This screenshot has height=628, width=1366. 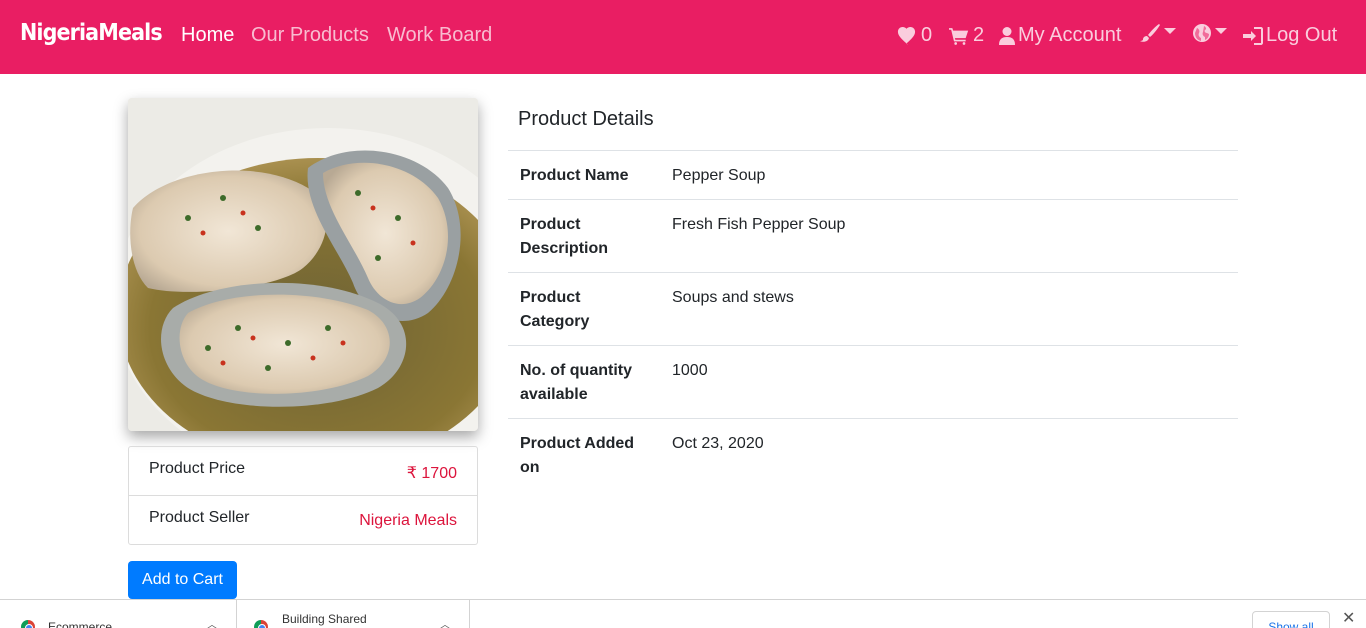 What do you see at coordinates (118, 614) in the screenshot?
I see `download-item: Ecommerce ︿` at bounding box center [118, 614].